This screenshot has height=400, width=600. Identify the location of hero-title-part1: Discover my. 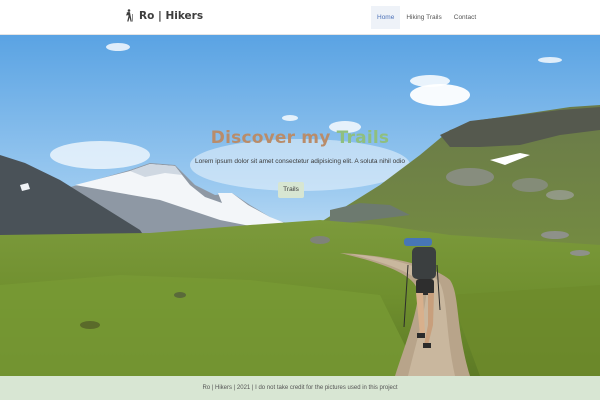
(270, 138).